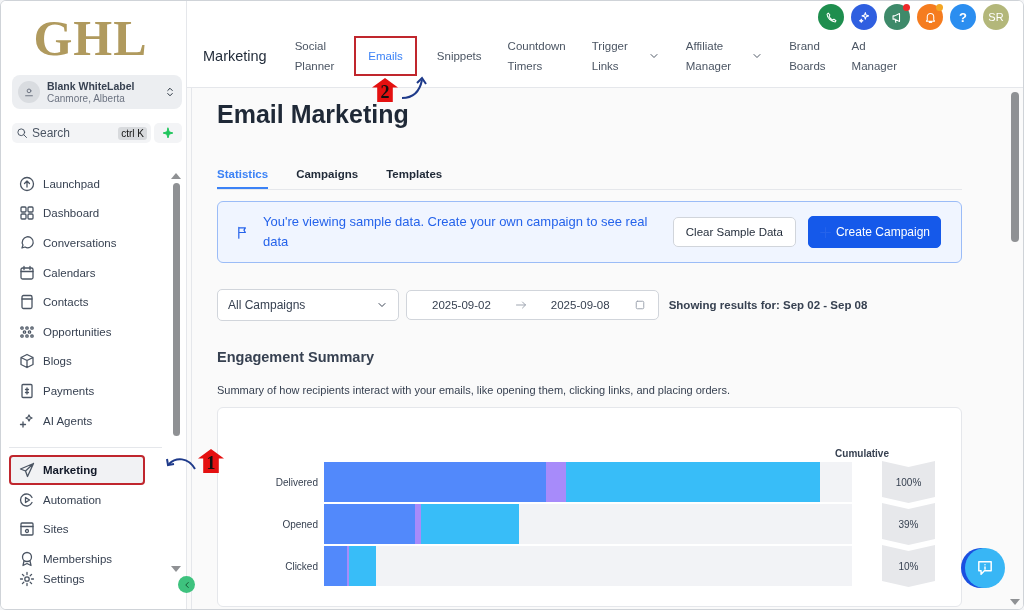  What do you see at coordinates (768, 305) in the screenshot?
I see `results-range: Showing results for: Sep 02 - Sep 08` at bounding box center [768, 305].